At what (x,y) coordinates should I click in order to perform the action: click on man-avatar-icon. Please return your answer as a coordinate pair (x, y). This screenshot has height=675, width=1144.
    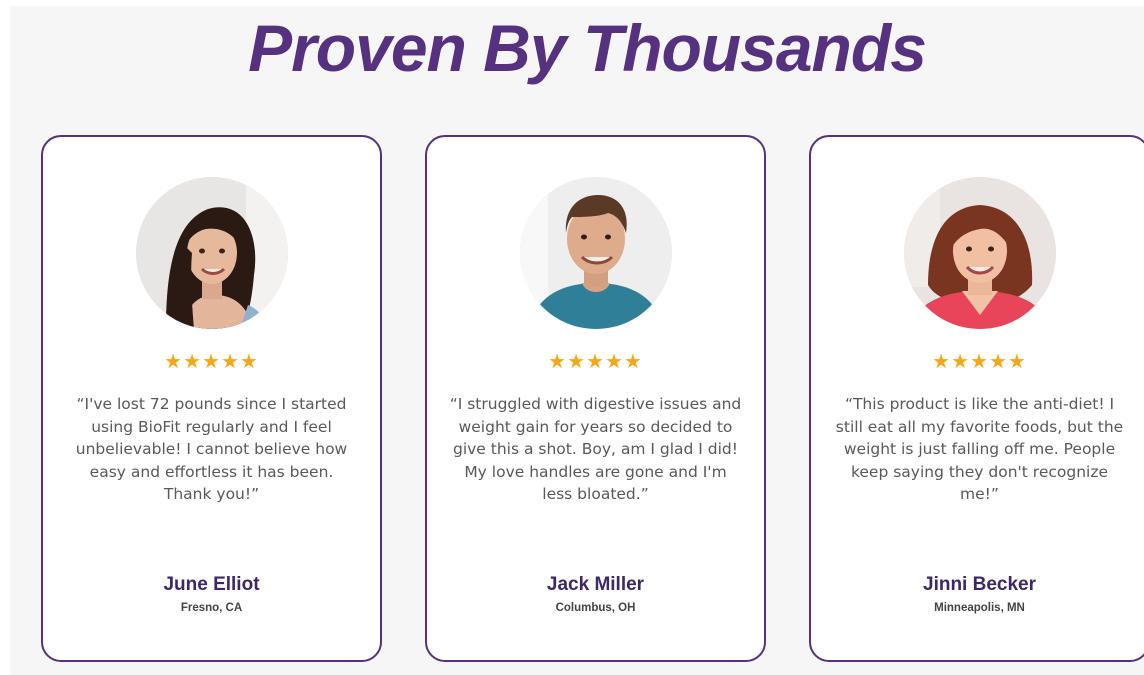
    Looking at the image, I should click on (596, 253).